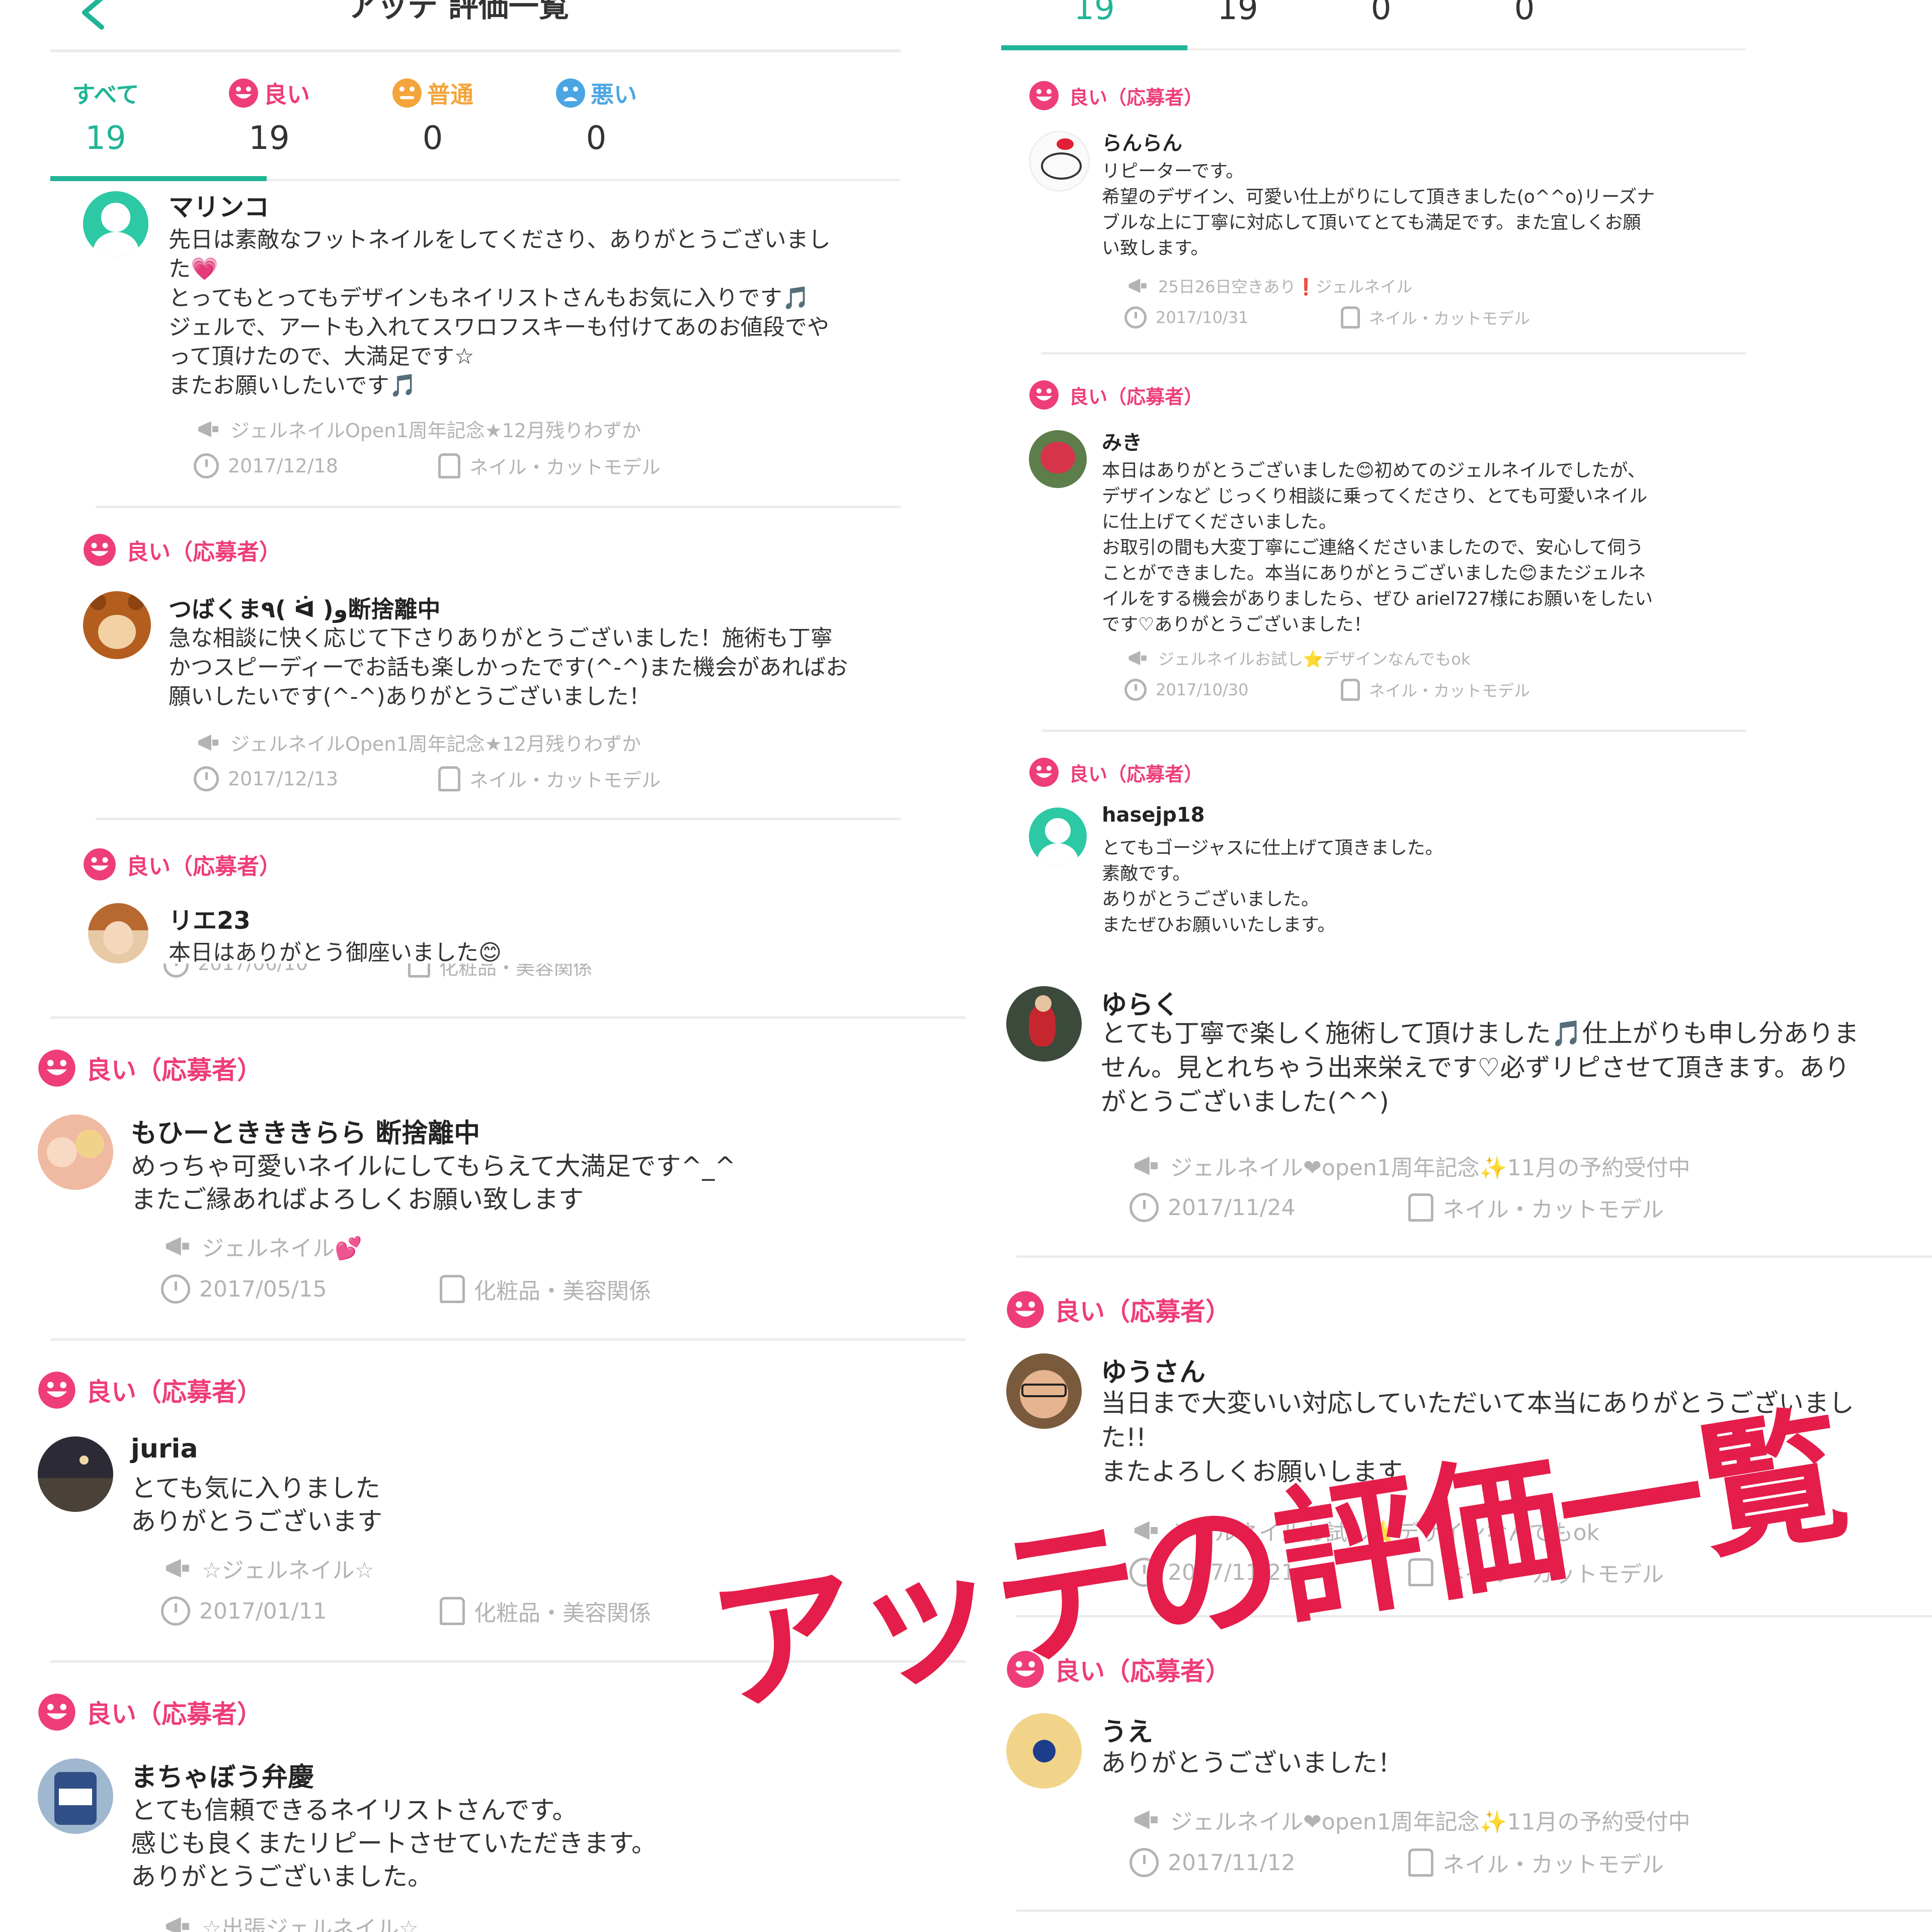  Describe the element at coordinates (432, 138) in the screenshot. I see `tab-ok-count: 0` at that location.